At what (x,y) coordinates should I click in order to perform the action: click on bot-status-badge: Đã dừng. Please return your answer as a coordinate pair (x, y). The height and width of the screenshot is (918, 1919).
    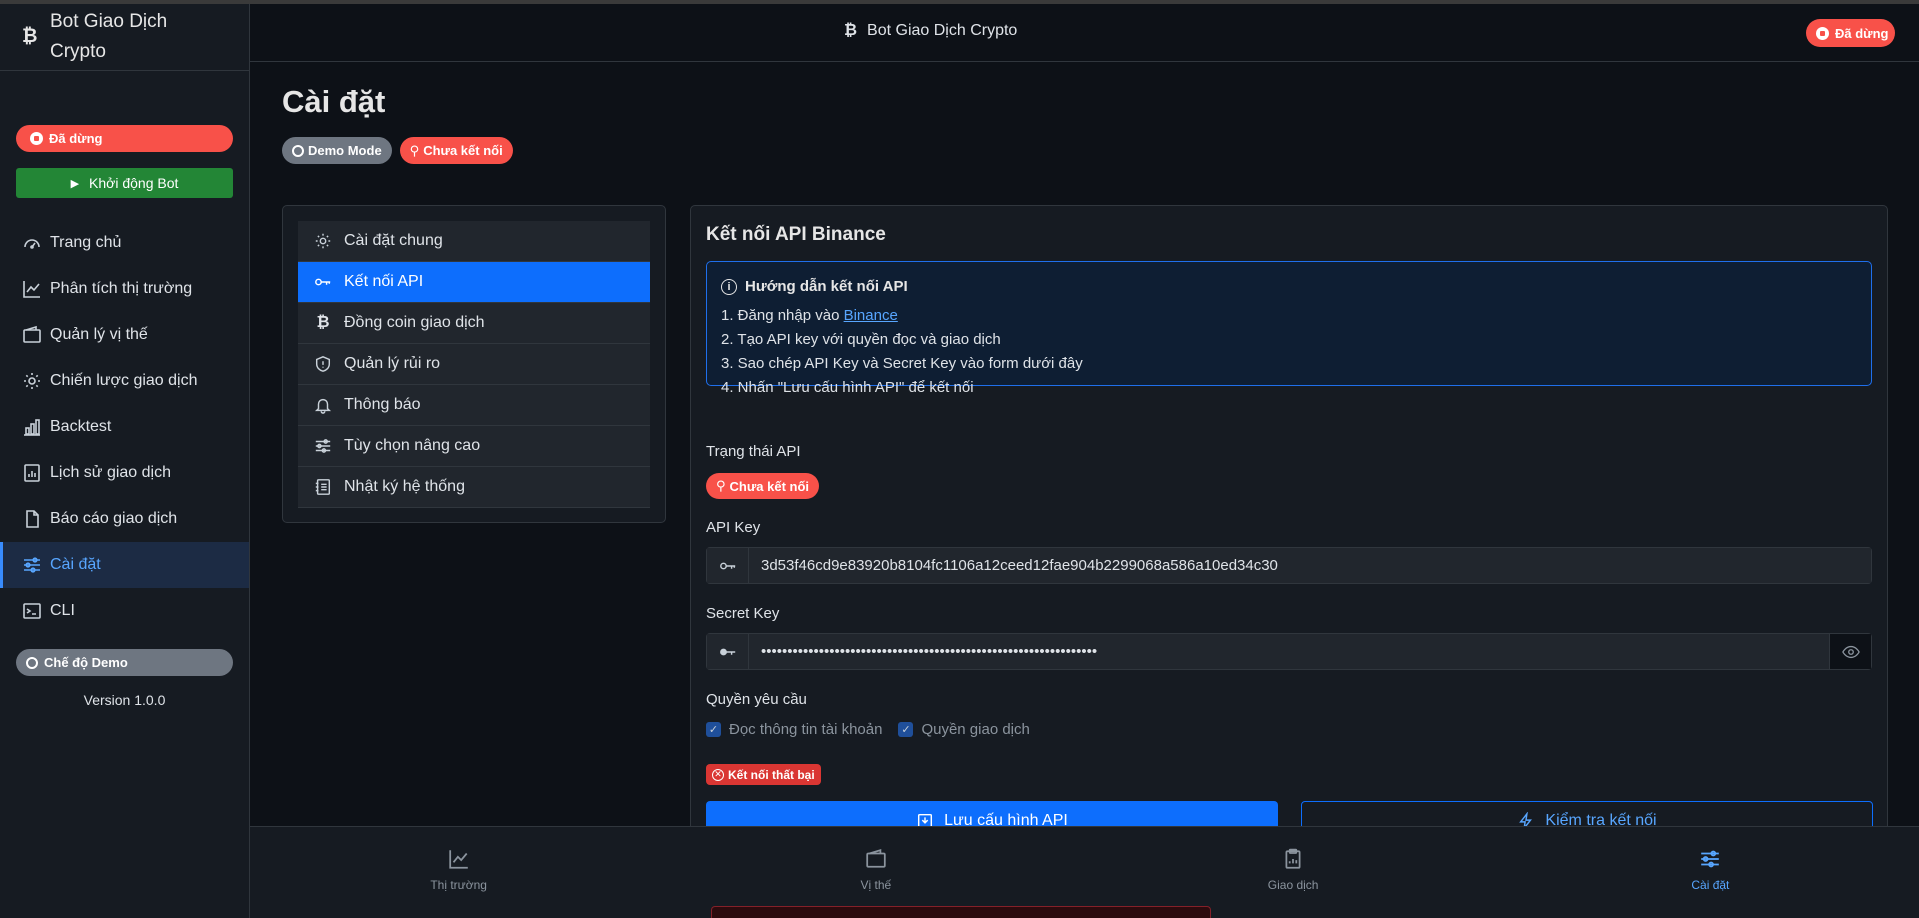
    Looking at the image, I should click on (124, 138).